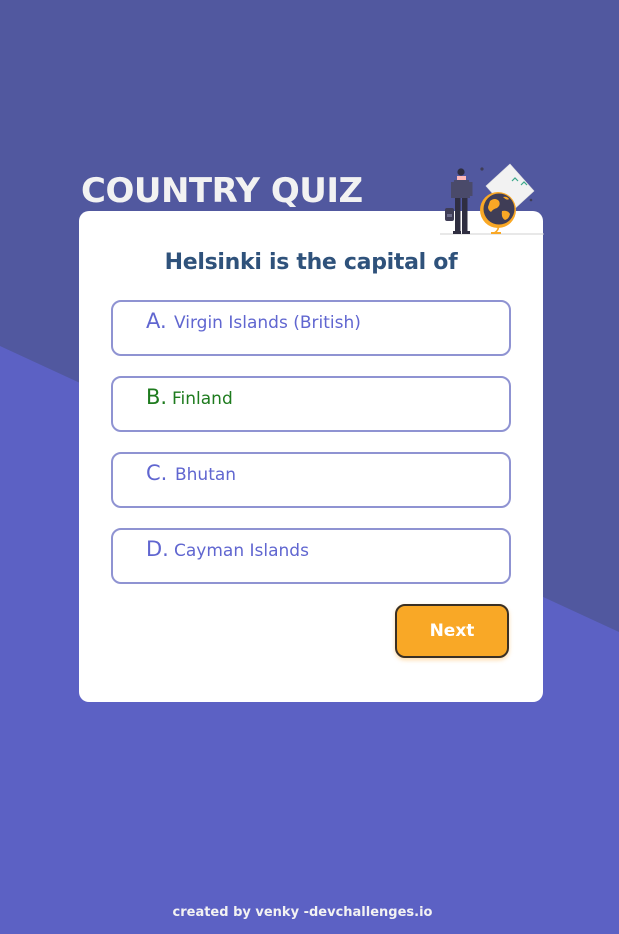 The image size is (619, 934). I want to click on option-d: D. Cayman Islands, so click(311, 556).